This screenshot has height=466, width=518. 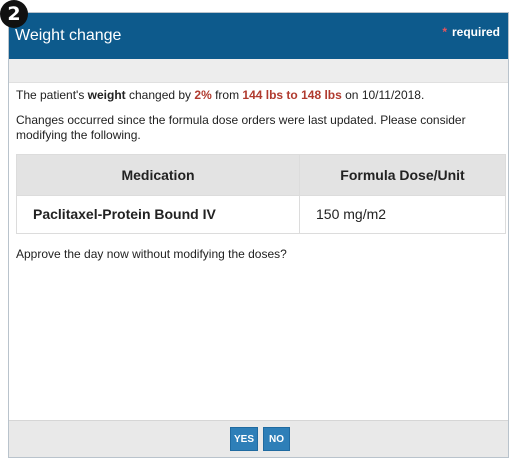 I want to click on dialog-footer: YES NO, so click(x=258, y=438).